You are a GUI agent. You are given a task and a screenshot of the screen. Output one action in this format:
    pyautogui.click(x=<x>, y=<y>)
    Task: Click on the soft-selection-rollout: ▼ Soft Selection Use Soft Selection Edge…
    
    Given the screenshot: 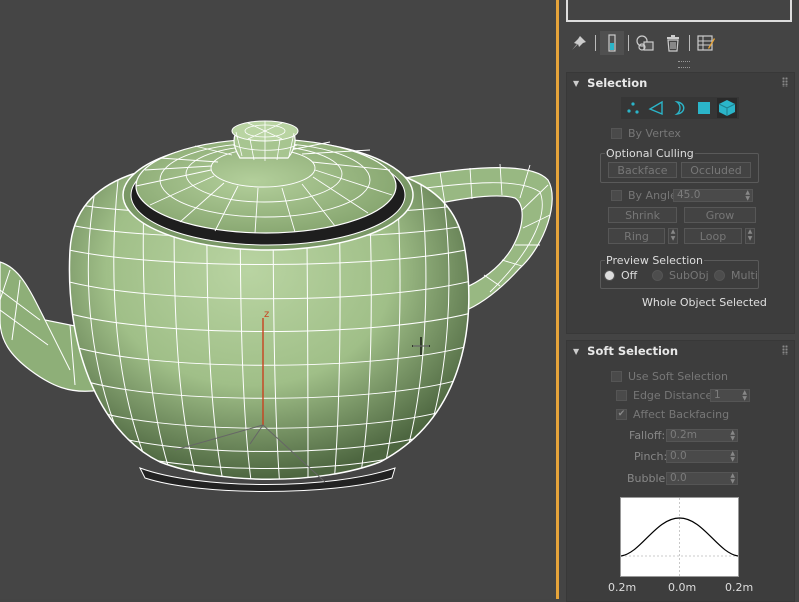 What is the action you would take?
    pyautogui.click(x=680, y=471)
    